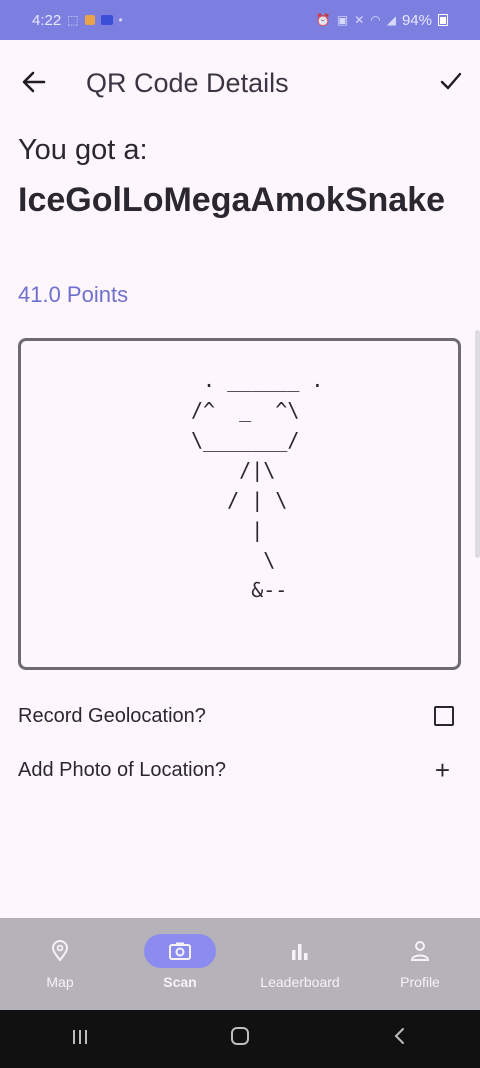 Image resolution: width=480 pixels, height=1068 pixels. What do you see at coordinates (180, 982) in the screenshot?
I see `nav-label-scan: Scan` at bounding box center [180, 982].